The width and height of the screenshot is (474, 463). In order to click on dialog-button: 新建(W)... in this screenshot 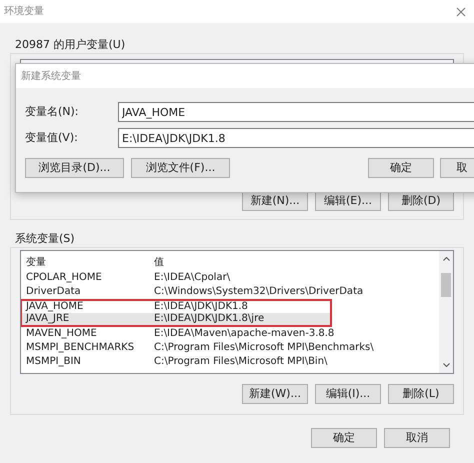, I will do `click(275, 394)`.